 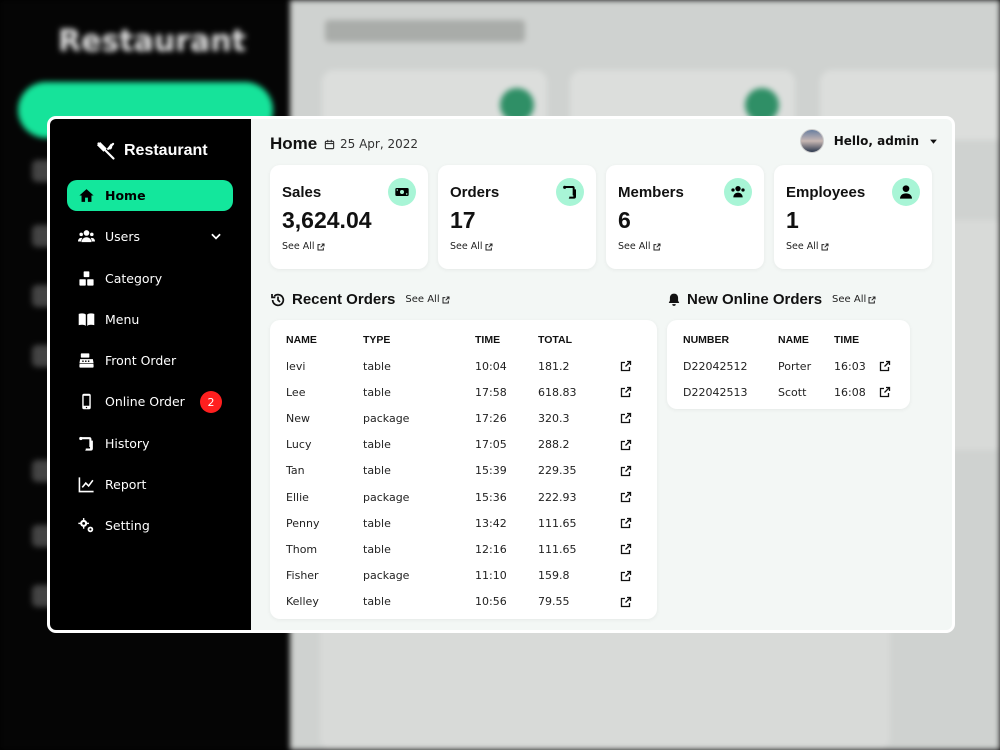 I want to click on brand: Restaurant, so click(x=152, y=151).